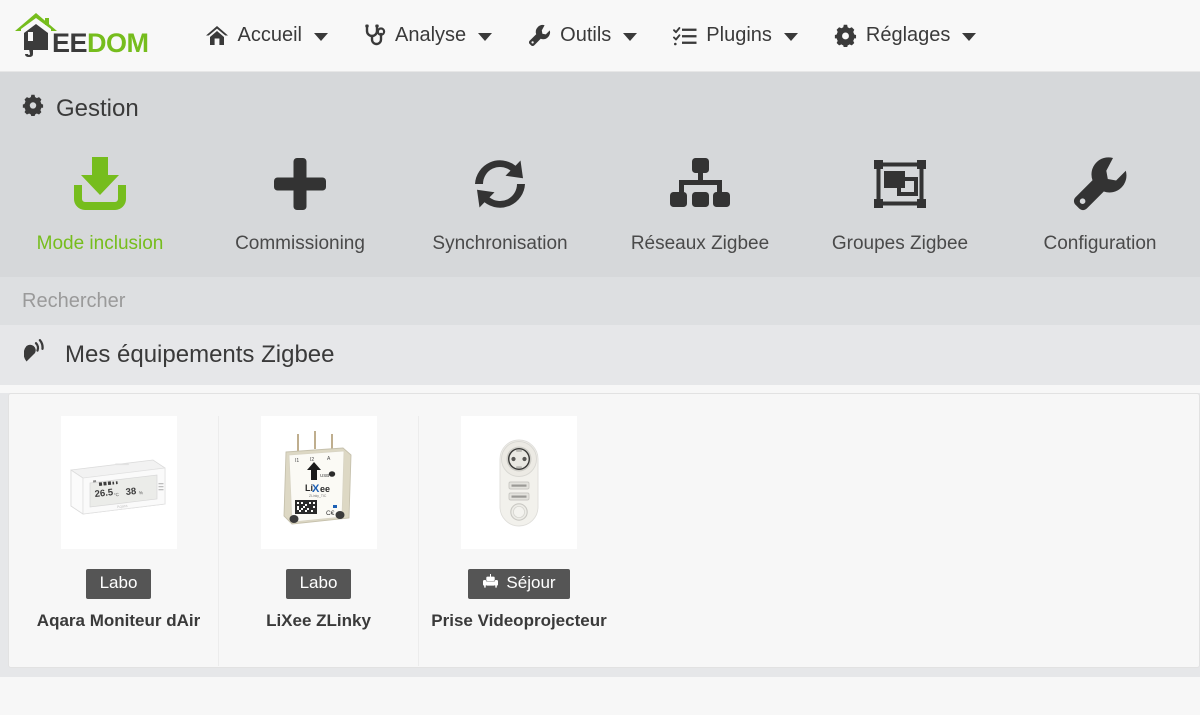 The height and width of the screenshot is (715, 1200). Describe the element at coordinates (325, 489) in the screenshot. I see `svg-text: ee` at that location.